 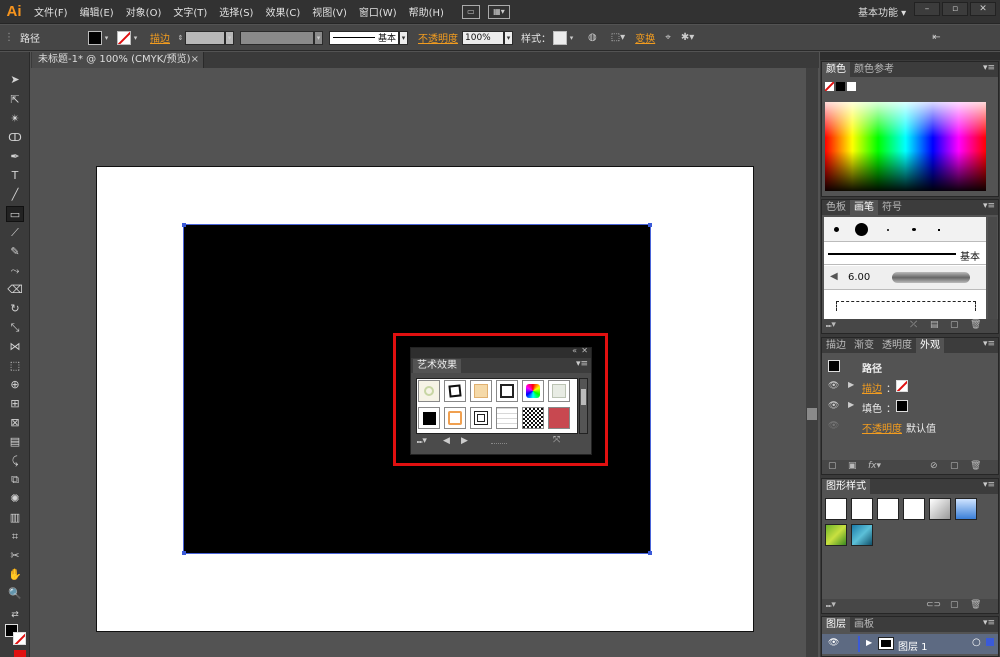 I want to click on stroke-weight-field, so click(x=205, y=37).